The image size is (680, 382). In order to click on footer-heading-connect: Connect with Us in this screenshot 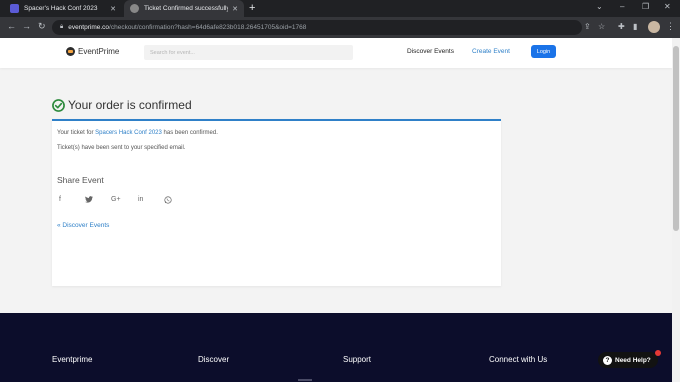, I will do `click(518, 359)`.